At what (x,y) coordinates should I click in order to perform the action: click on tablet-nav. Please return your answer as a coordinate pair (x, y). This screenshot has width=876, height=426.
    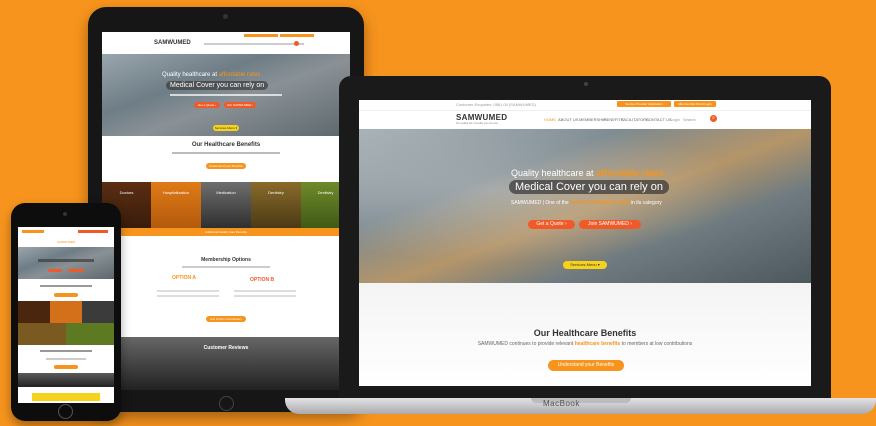
    Looking at the image, I should click on (254, 44).